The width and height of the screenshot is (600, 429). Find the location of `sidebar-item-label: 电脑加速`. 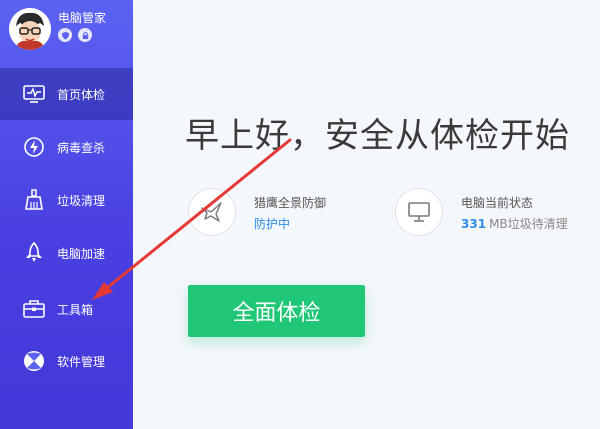

sidebar-item-label: 电脑加速 is located at coordinates (81, 253).